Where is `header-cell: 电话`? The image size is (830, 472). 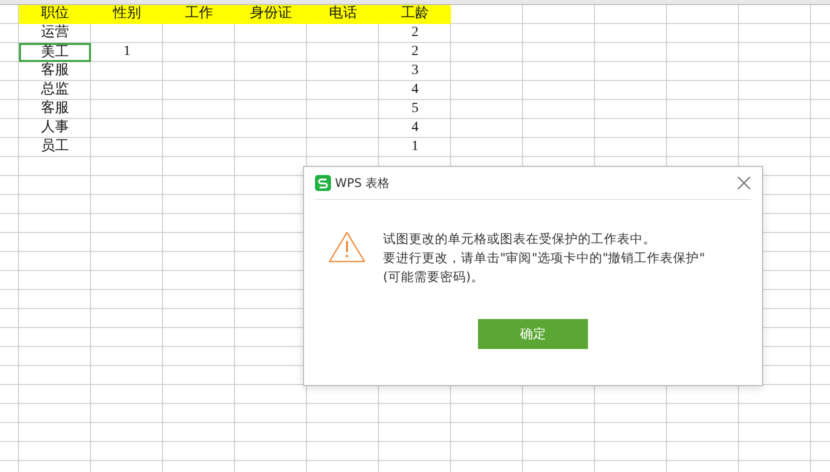 header-cell: 电话 is located at coordinates (343, 14).